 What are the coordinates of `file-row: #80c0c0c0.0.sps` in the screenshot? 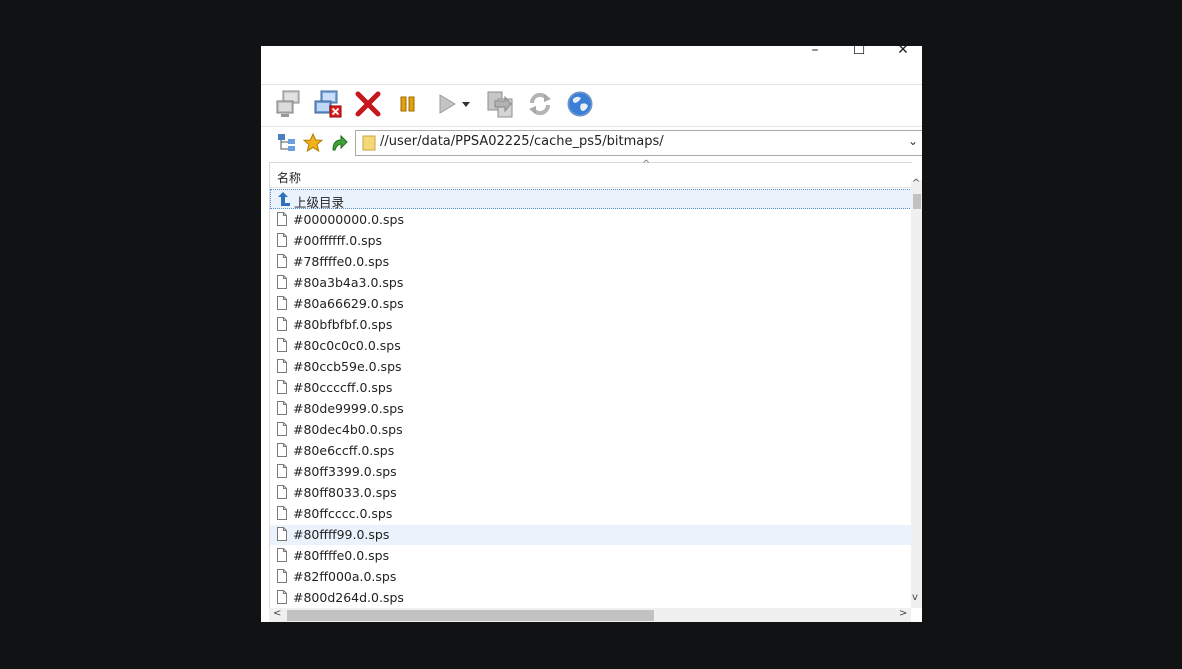 It's located at (591, 346).